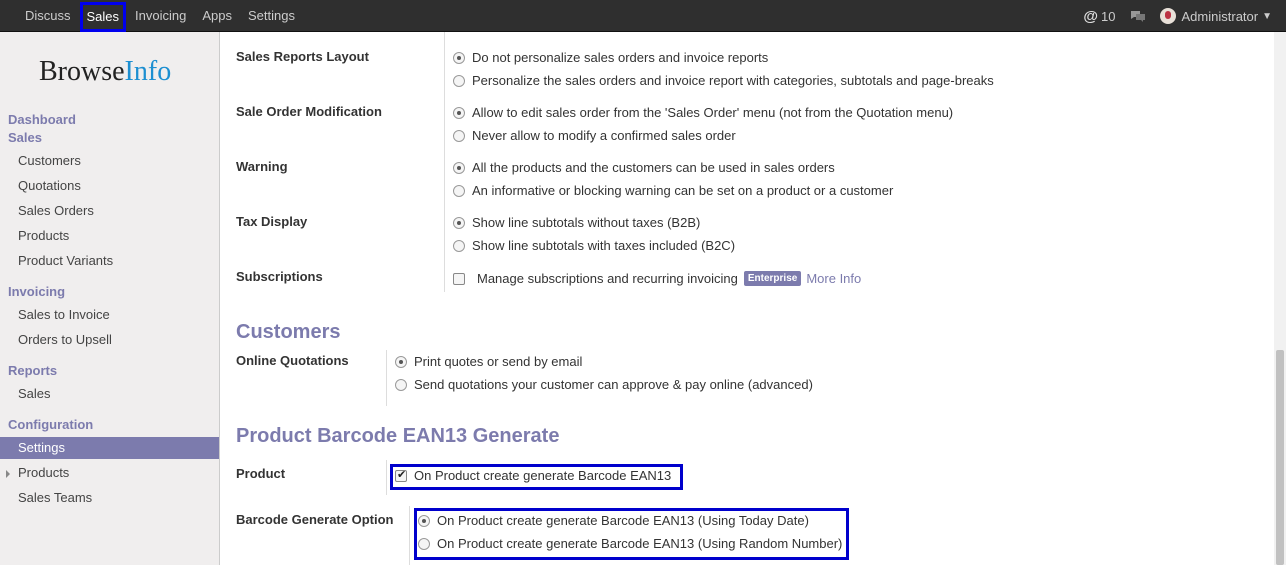  What do you see at coordinates (1138, 16) in the screenshot?
I see `chat-icon` at bounding box center [1138, 16].